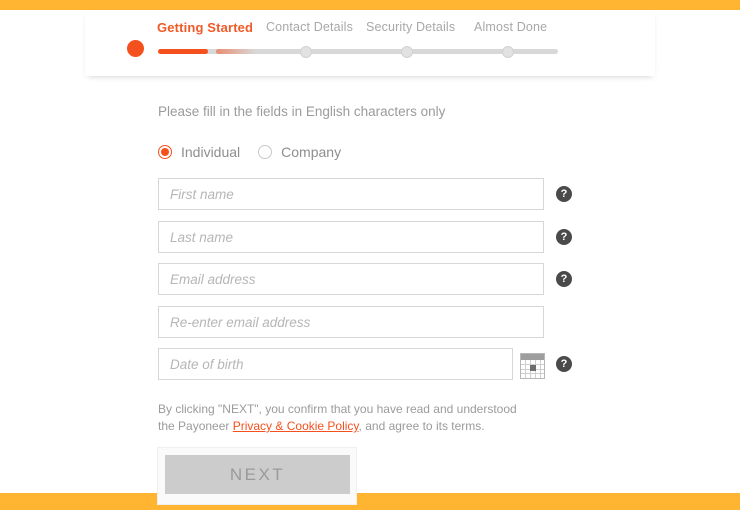  I want to click on field-row-first-name: ?, so click(365, 194).